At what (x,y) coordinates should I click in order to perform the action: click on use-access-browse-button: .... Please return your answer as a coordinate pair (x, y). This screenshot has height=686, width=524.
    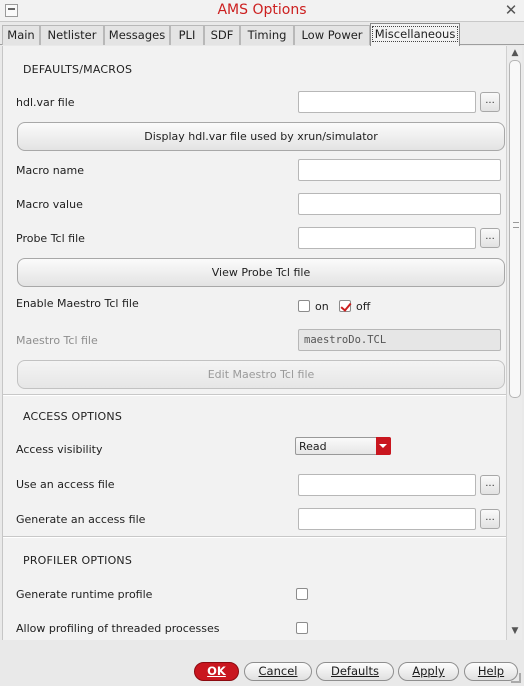
    Looking at the image, I should click on (490, 485).